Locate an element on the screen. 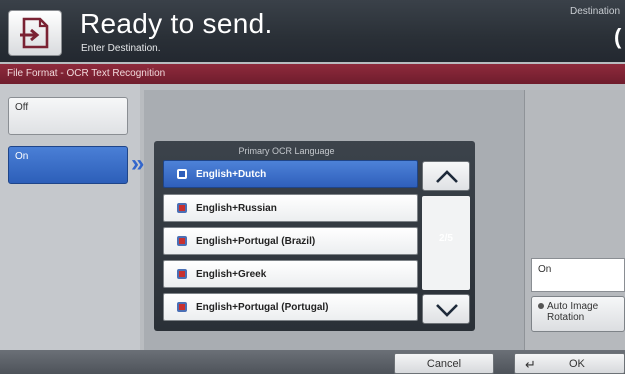 Image resolution: width=625 pixels, height=374 pixels. destination-label: Destination is located at coordinates (595, 11).